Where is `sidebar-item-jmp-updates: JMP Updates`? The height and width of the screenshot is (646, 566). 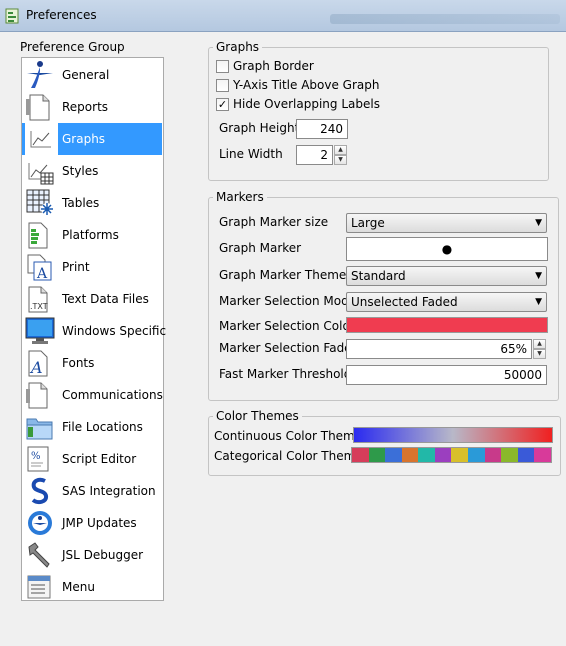
sidebar-item-jmp-updates: JMP Updates is located at coordinates (92, 523).